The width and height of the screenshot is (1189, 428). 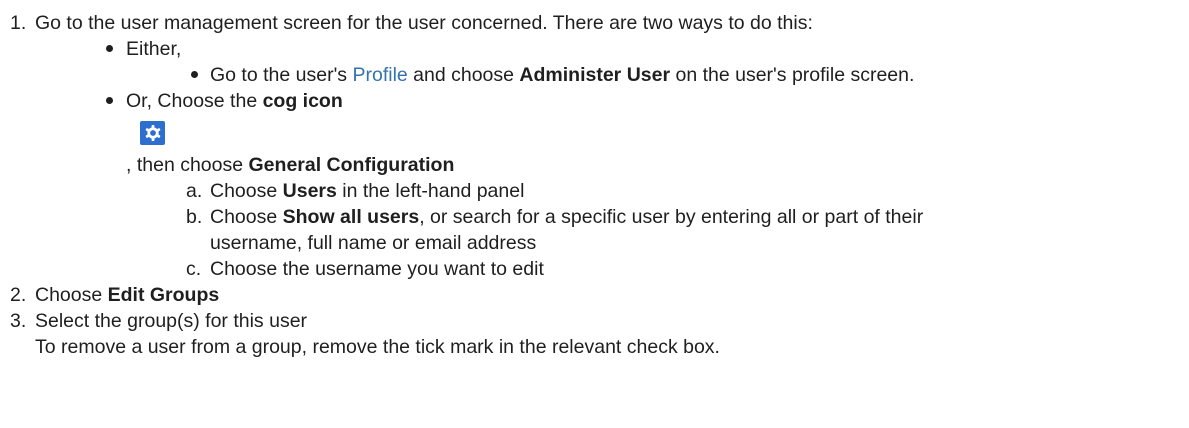 What do you see at coordinates (351, 165) in the screenshot?
I see `general-configuration-label: General Configuration` at bounding box center [351, 165].